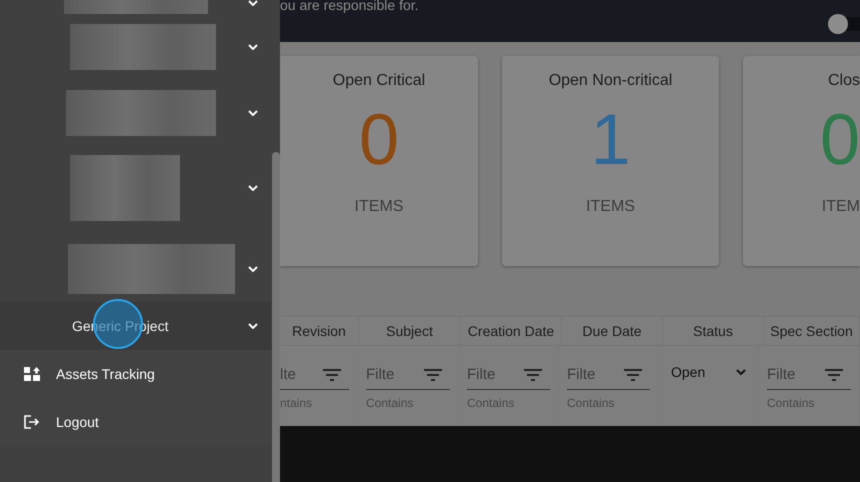 The image size is (860, 482). What do you see at coordinates (841, 207) in the screenshot?
I see `card-unit: ITEM` at bounding box center [841, 207].